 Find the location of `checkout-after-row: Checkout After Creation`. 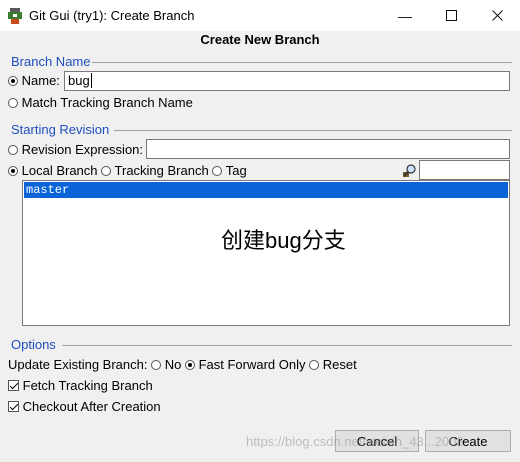

checkout-after-row: Checkout After Creation is located at coordinates (84, 406).